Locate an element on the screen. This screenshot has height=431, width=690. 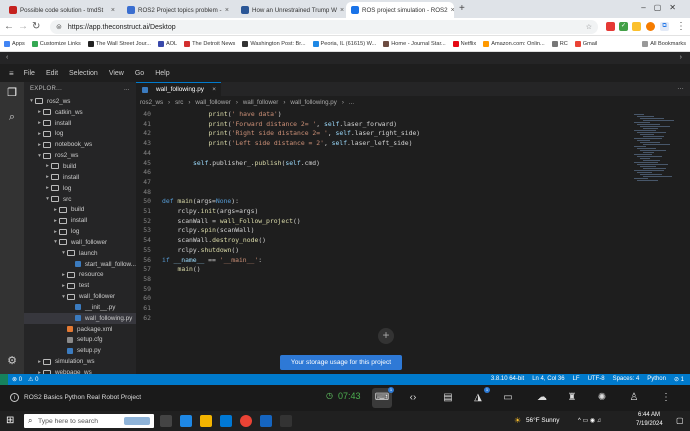
window-controls-icon: –▢✕ is located at coordinates (662, 7).